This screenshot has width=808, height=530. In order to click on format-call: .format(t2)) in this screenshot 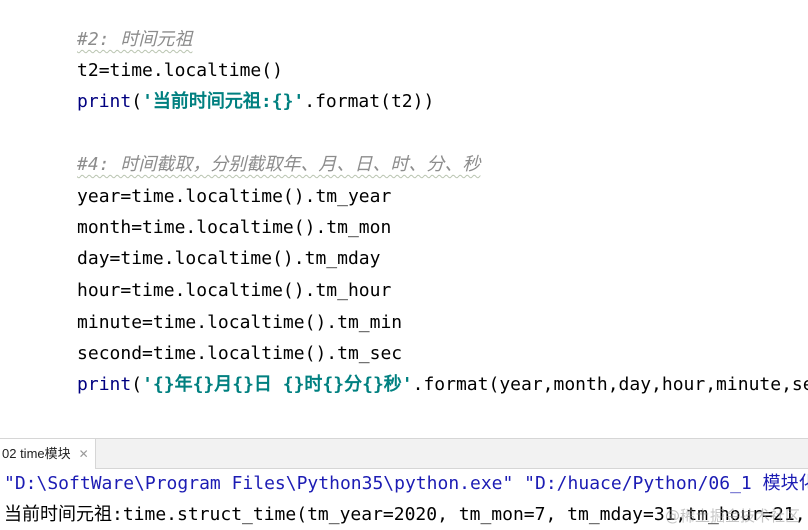, I will do `click(369, 101)`.